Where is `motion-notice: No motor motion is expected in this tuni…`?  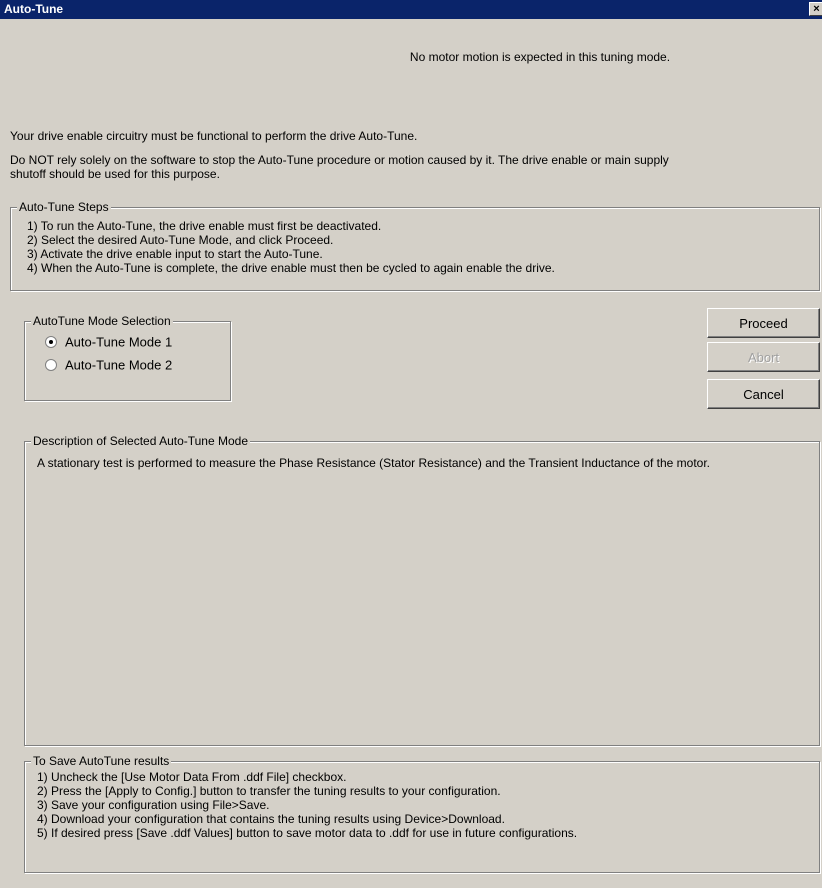
motion-notice: No motor motion is expected in this tuni… is located at coordinates (540, 57).